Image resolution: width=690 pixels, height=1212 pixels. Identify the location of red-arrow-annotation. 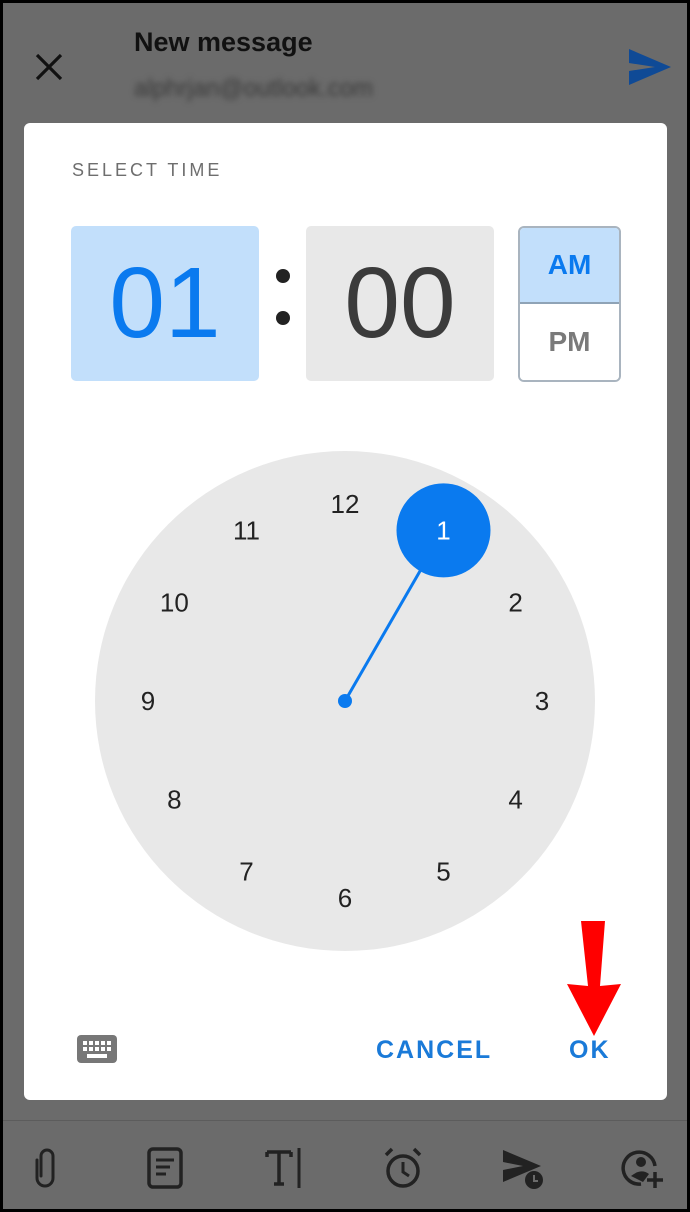
(594, 978).